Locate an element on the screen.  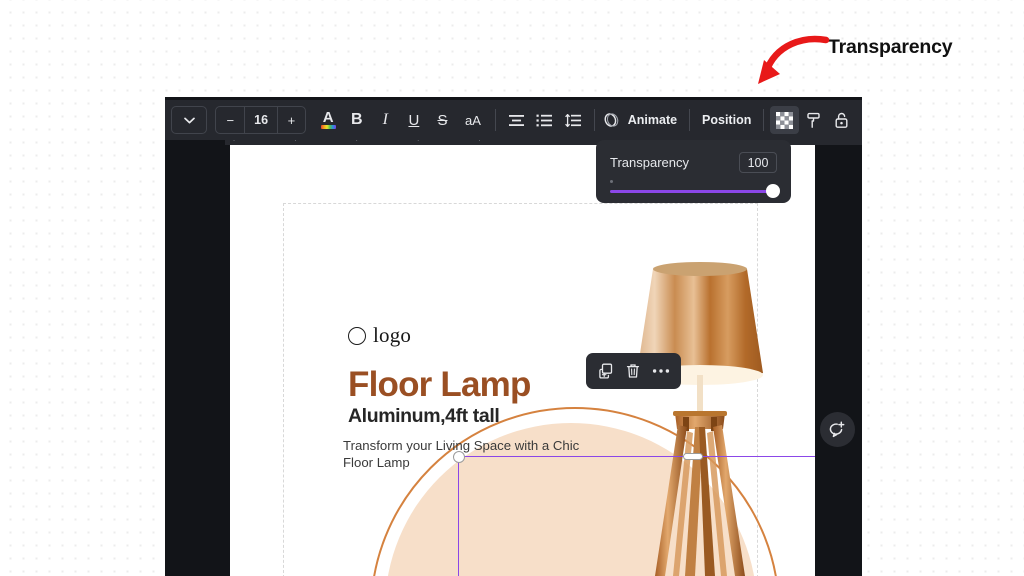
color-gradient-bar is located at coordinates (328, 127).